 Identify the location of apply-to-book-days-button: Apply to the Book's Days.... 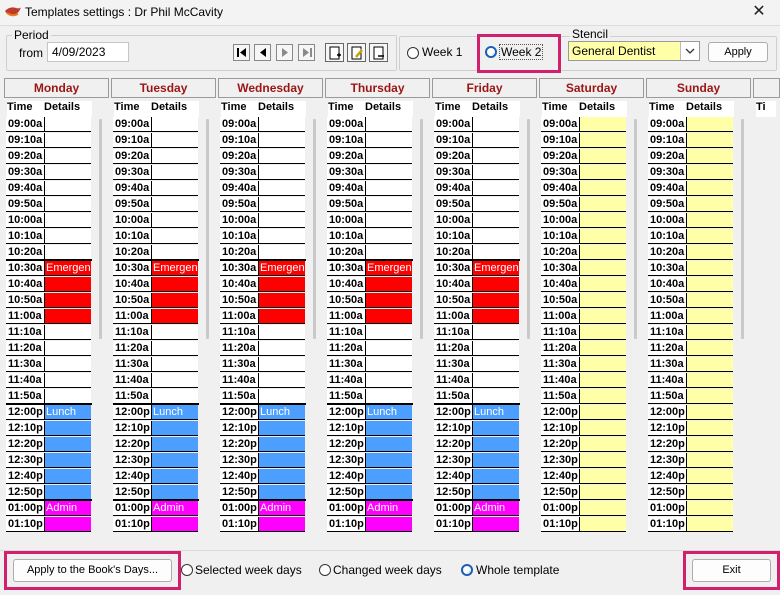
(92, 570).